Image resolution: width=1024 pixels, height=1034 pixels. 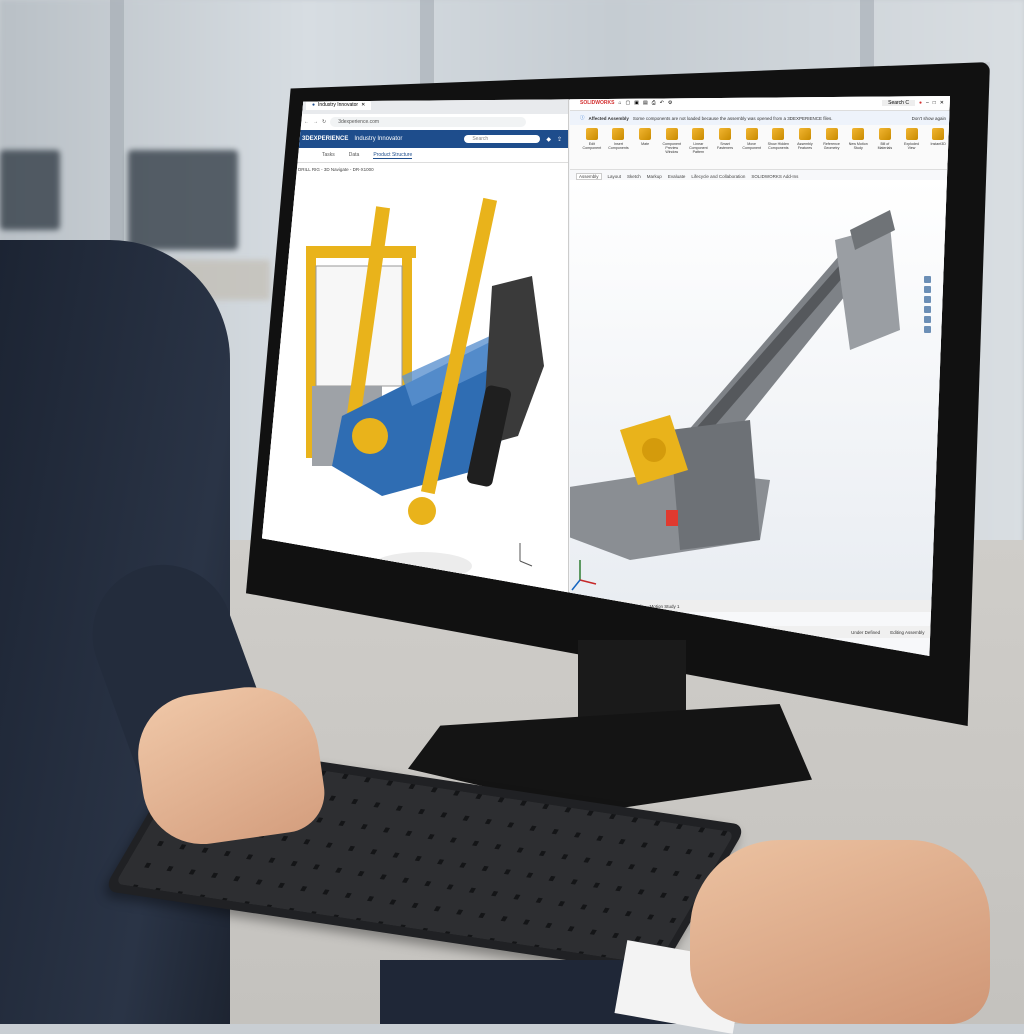 What do you see at coordinates (778, 134) in the screenshot?
I see `show-hidden-icon` at bounding box center [778, 134].